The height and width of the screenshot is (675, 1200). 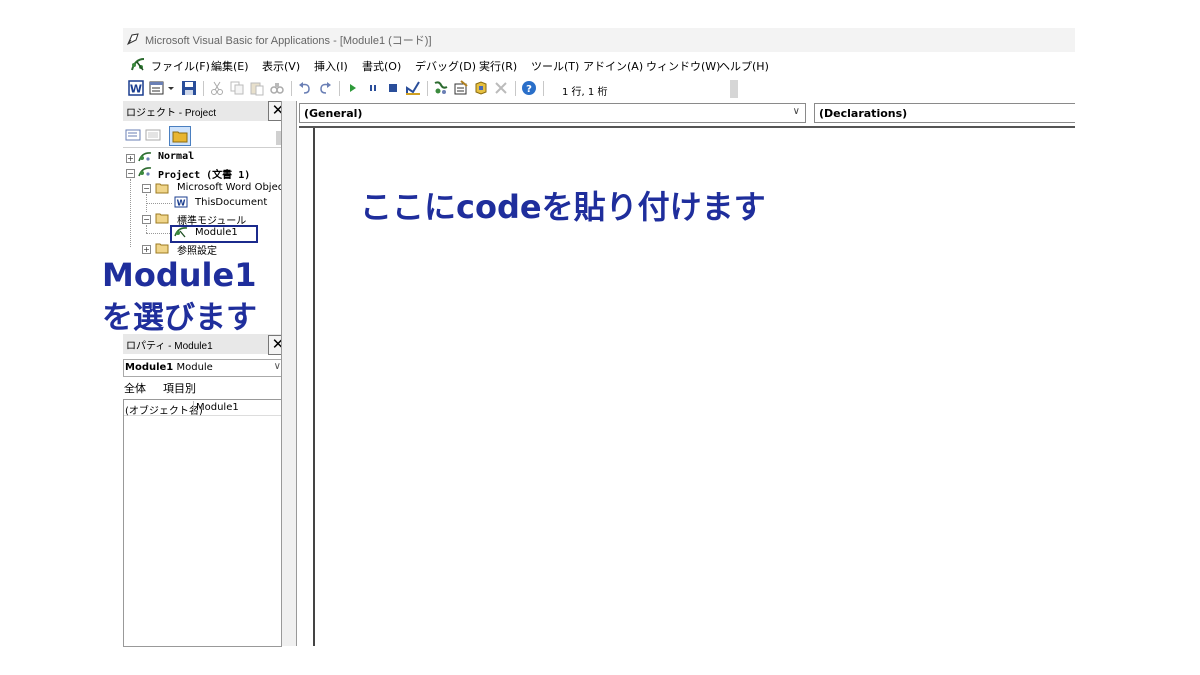 I want to click on code-window-divider, so click(x=687, y=127).